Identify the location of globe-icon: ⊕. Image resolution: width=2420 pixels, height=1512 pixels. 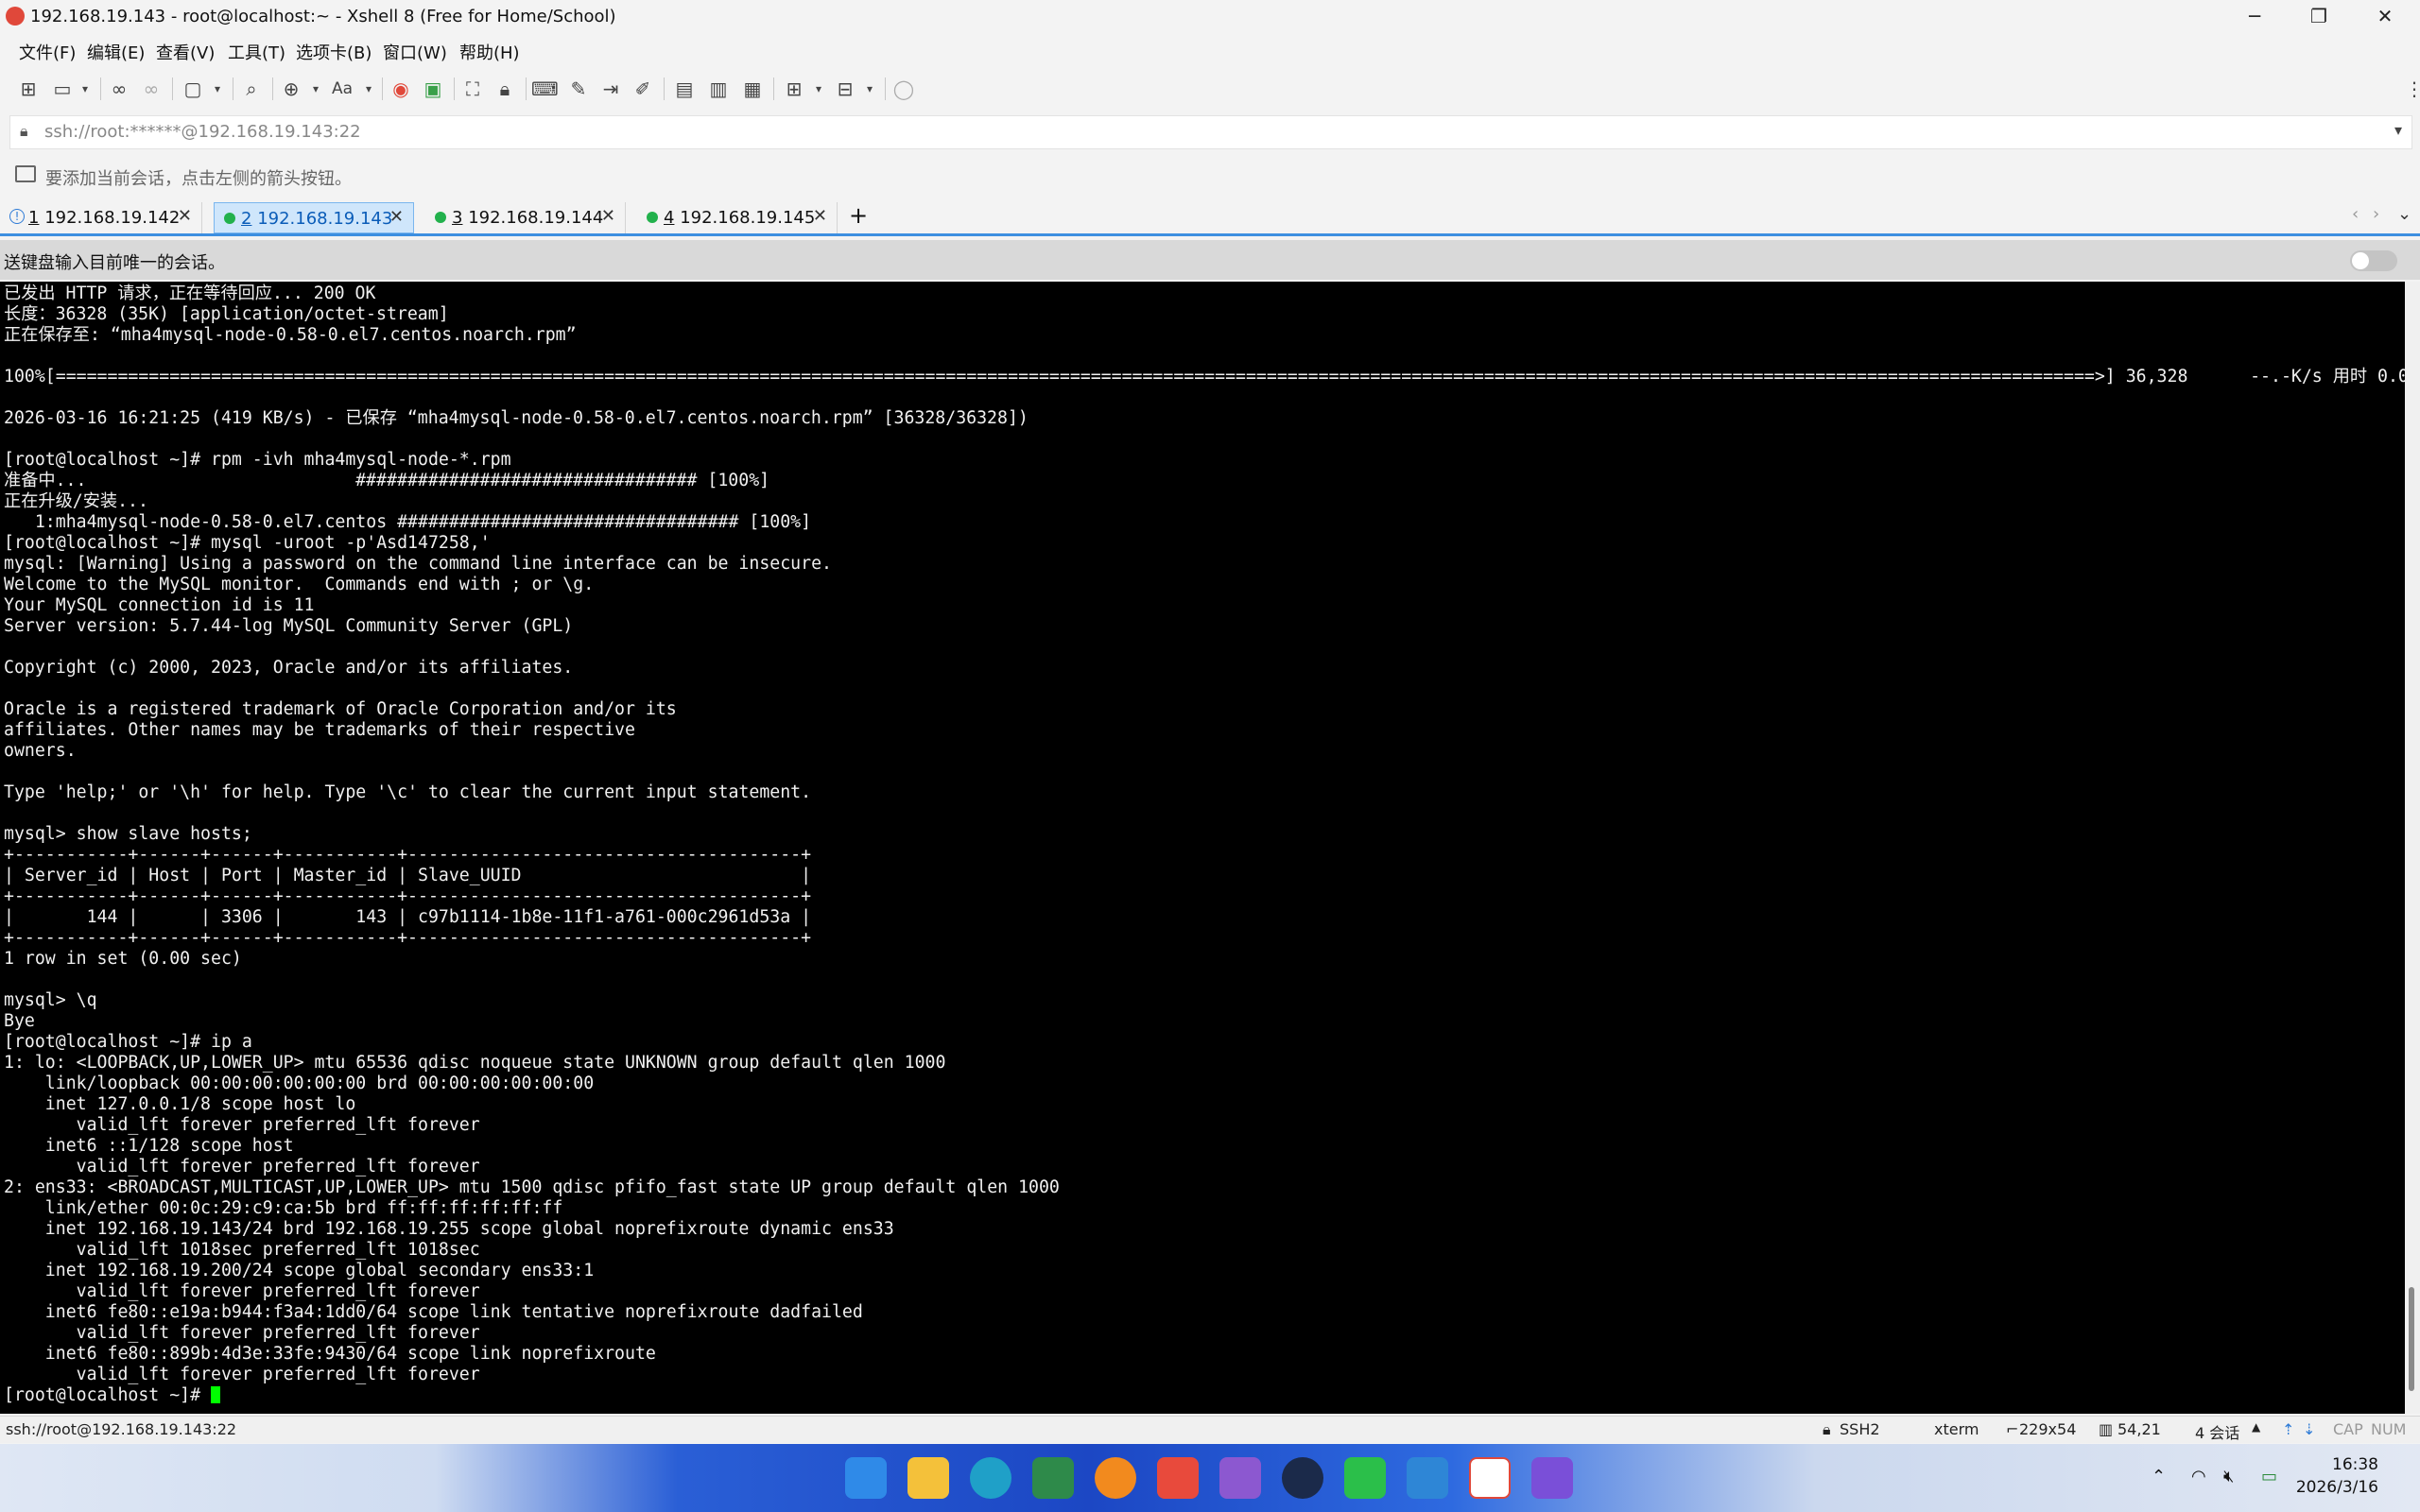
(291, 89).